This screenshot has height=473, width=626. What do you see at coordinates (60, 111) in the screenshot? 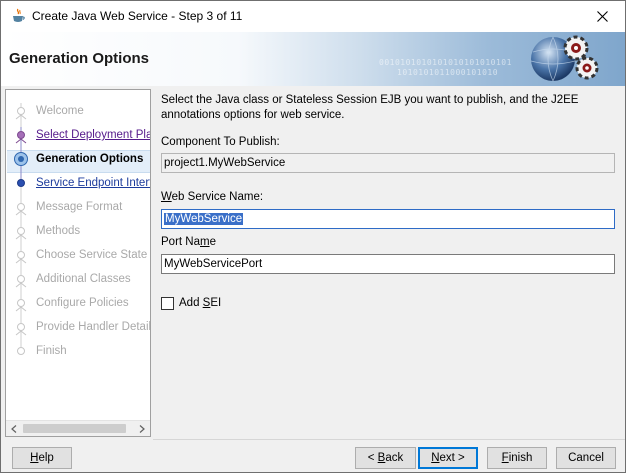
I see `step-welcome: Welcome` at bounding box center [60, 111].